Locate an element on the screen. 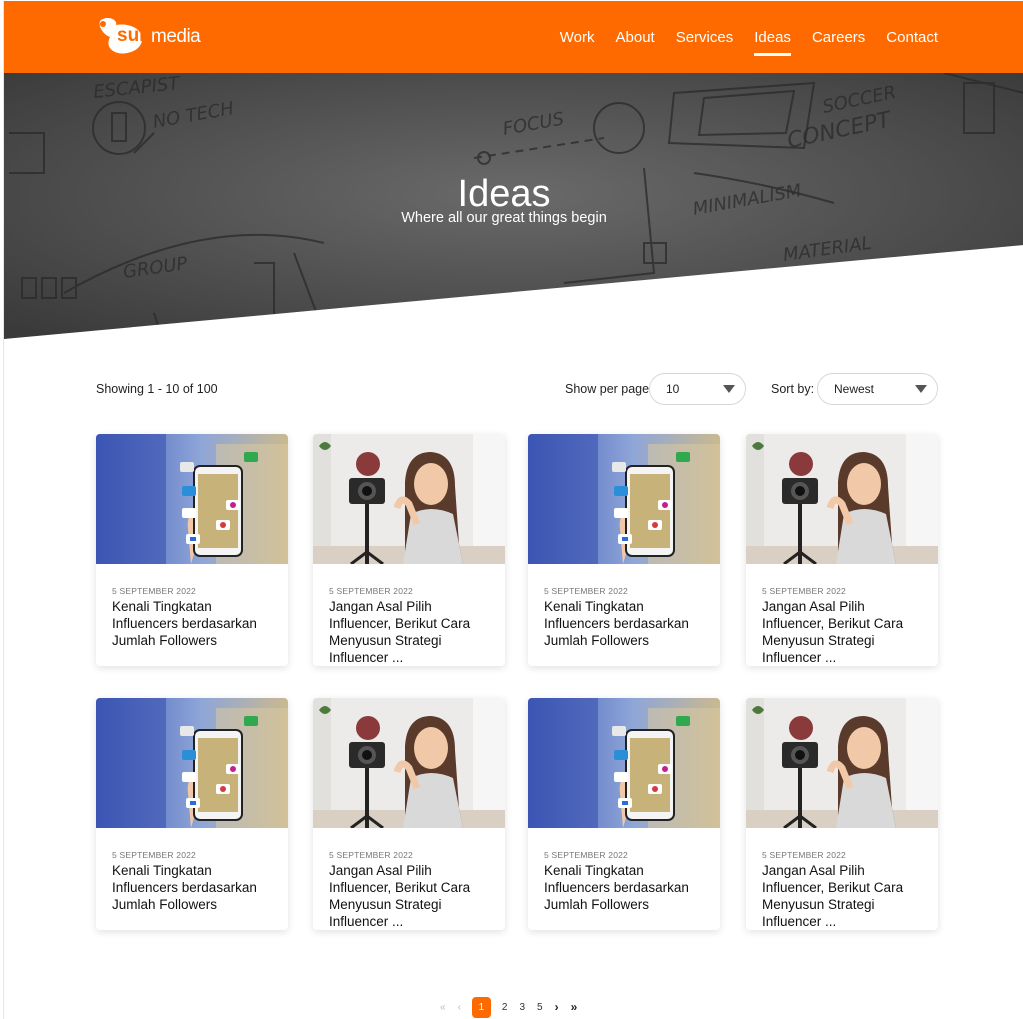  next-page-button: › is located at coordinates (557, 1007).